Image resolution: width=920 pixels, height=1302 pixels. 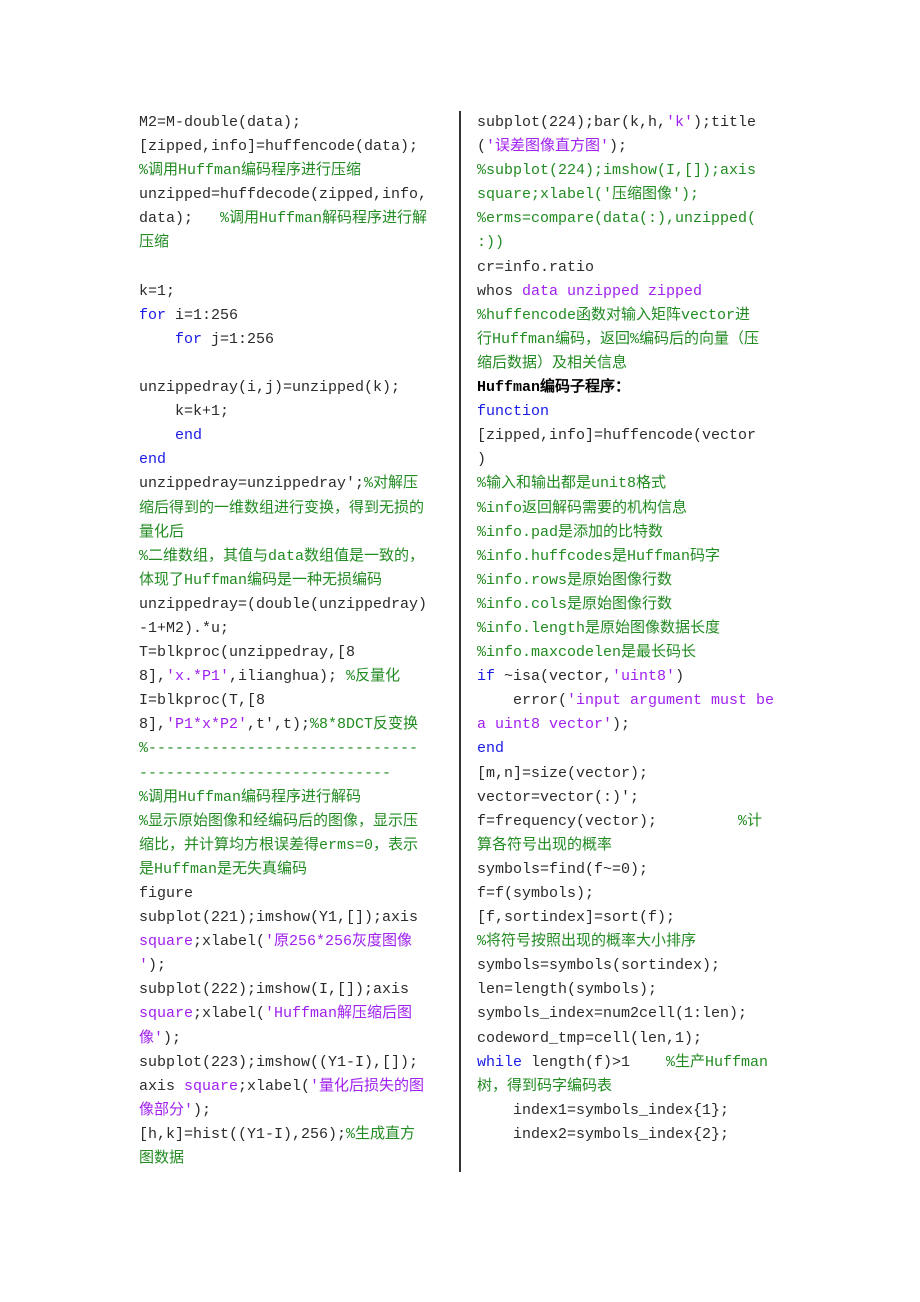 I want to click on code-text: symbols=symbols(sortindex);, so click(x=599, y=966).